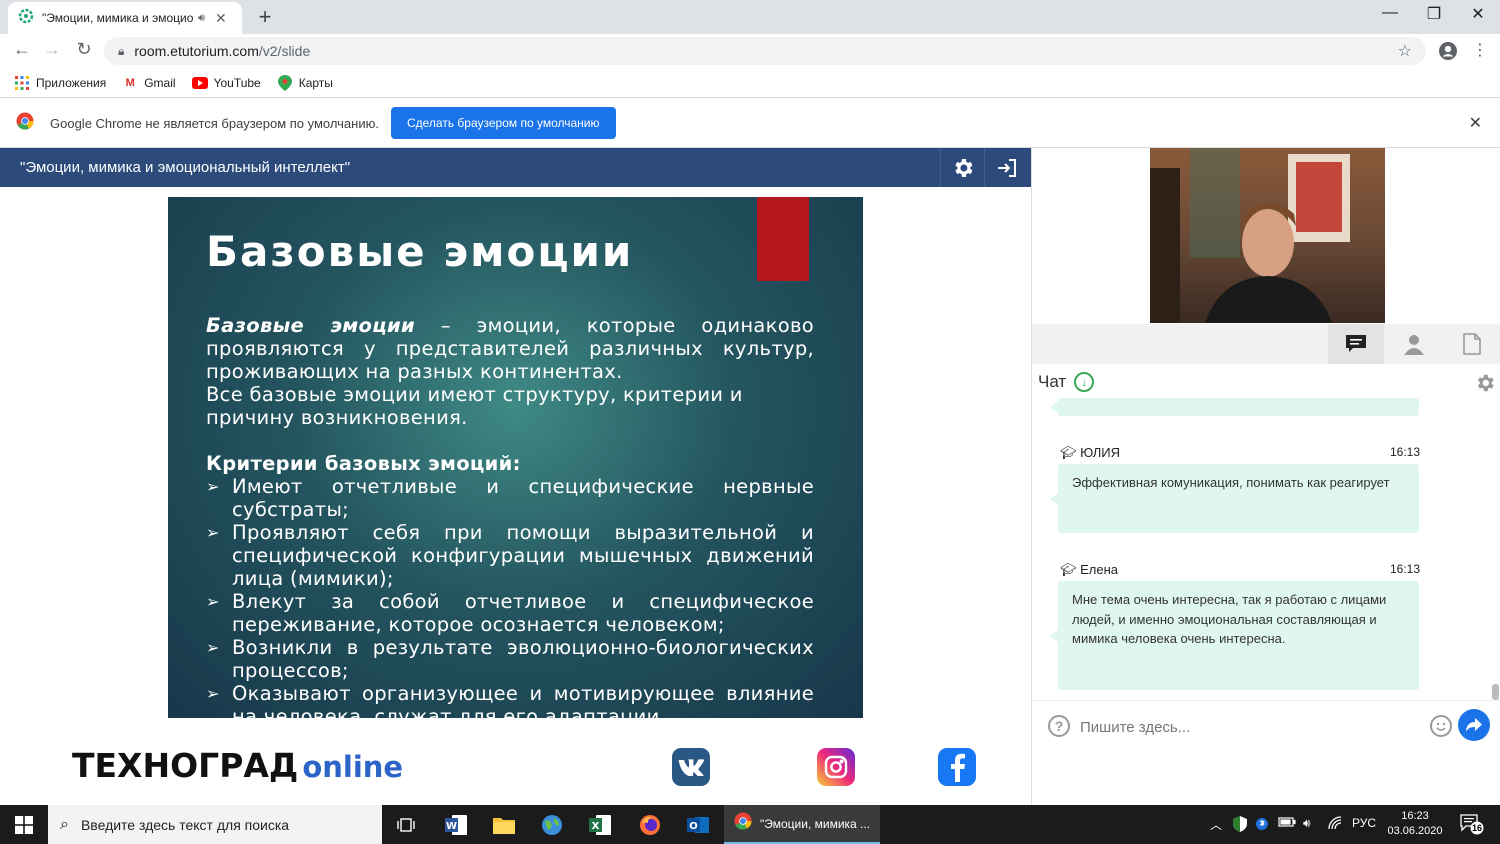  I want to click on new-tab-button: +, so click(265, 17).